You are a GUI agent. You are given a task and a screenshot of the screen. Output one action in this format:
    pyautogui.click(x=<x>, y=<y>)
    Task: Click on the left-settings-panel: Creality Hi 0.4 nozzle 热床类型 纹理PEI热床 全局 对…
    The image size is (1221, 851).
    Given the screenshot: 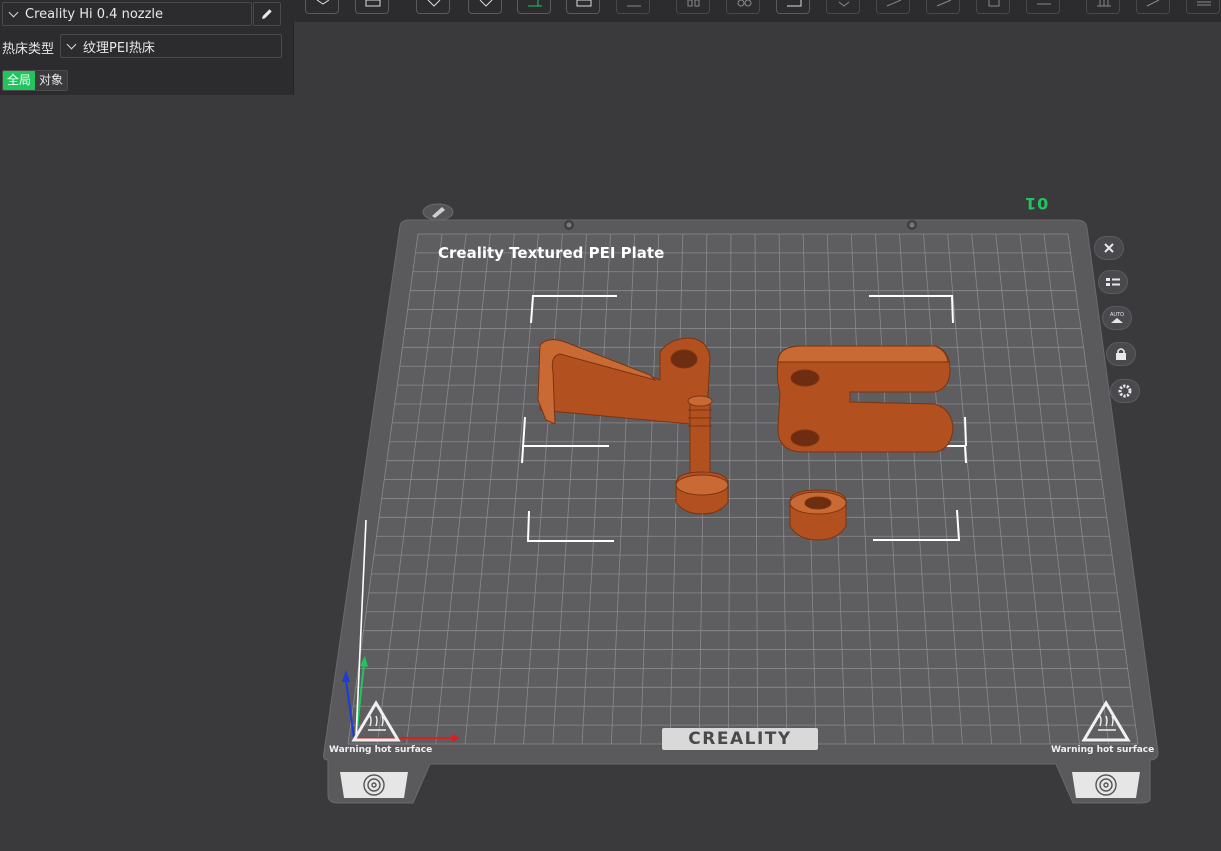 What is the action you would take?
    pyautogui.click(x=147, y=47)
    